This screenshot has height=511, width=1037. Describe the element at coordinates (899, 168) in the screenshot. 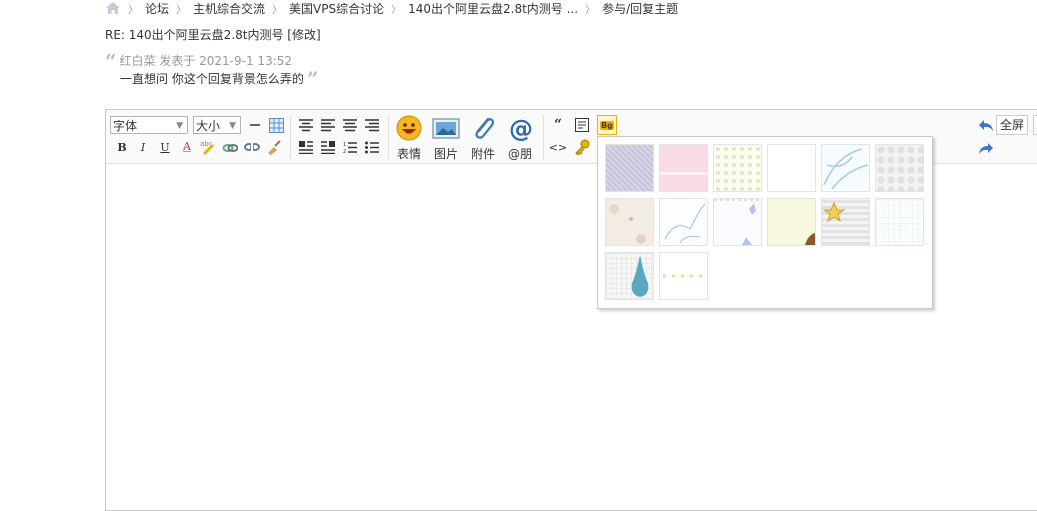

I see `bg-swatch-grey-lace` at that location.